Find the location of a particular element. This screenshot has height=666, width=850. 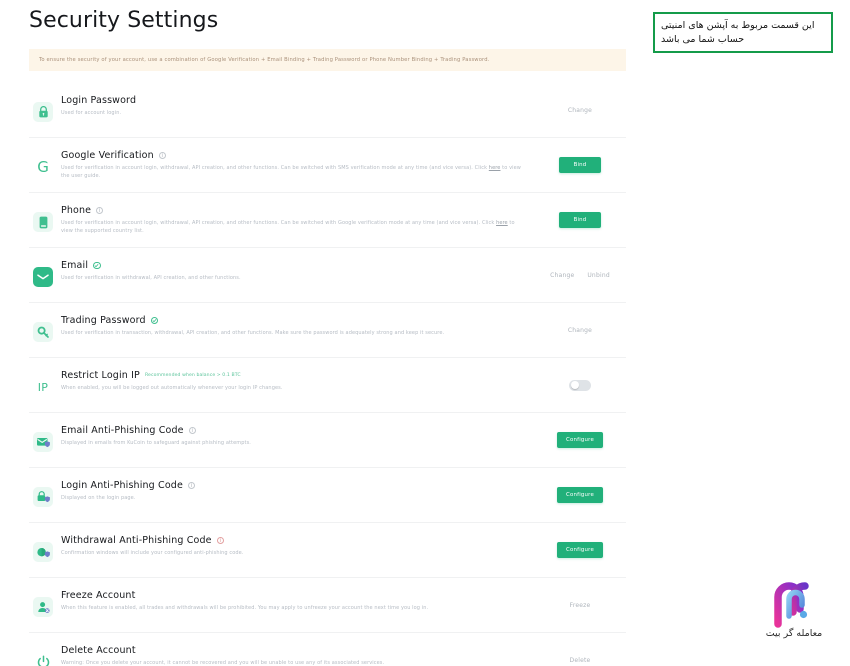

row-title: Restrict Login IP is located at coordinates (100, 375).